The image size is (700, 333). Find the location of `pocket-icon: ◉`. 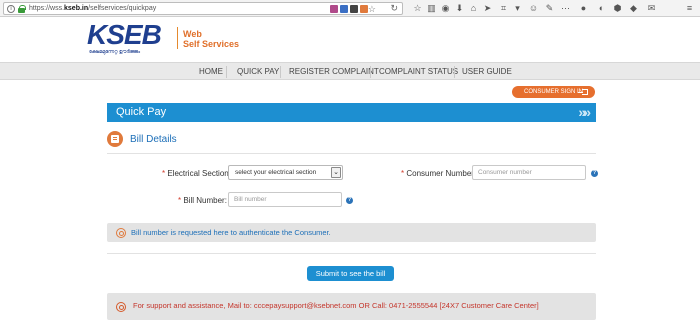

pocket-icon: ◉ is located at coordinates (445, 8).